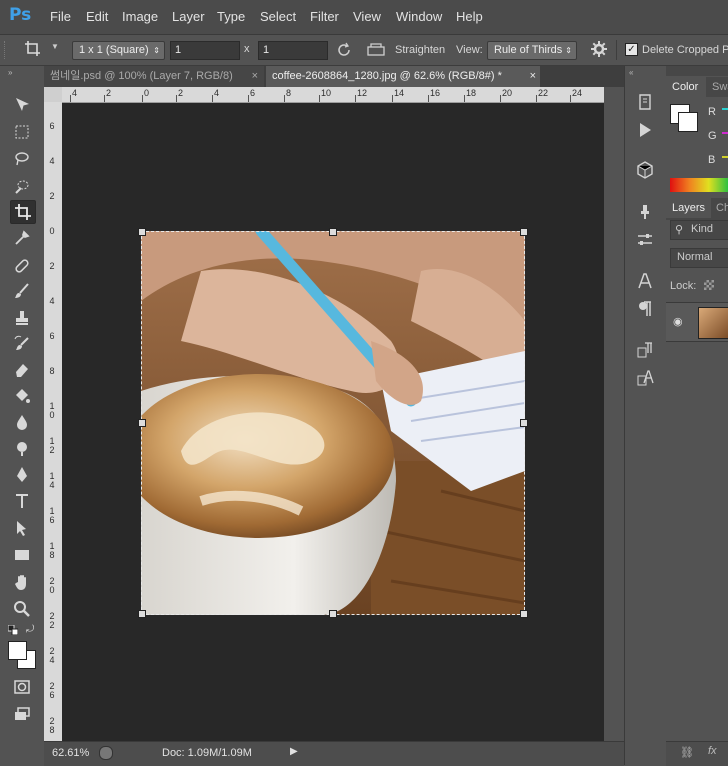 The width and height of the screenshot is (728, 766). What do you see at coordinates (22, 609) in the screenshot?
I see `zoom-tool-icon` at bounding box center [22, 609].